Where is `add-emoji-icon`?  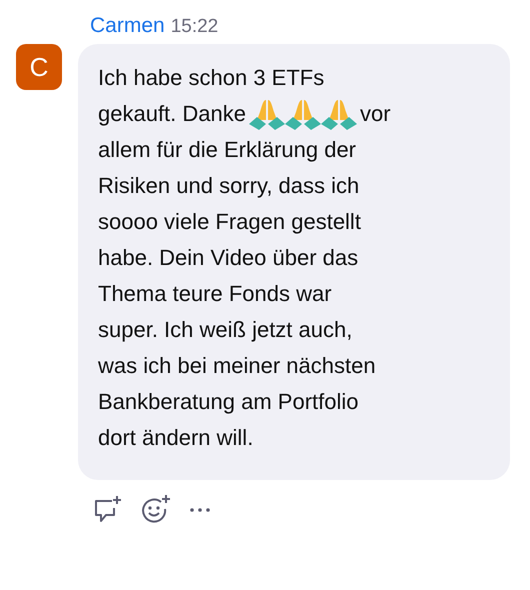
add-emoji-icon is located at coordinates (156, 509).